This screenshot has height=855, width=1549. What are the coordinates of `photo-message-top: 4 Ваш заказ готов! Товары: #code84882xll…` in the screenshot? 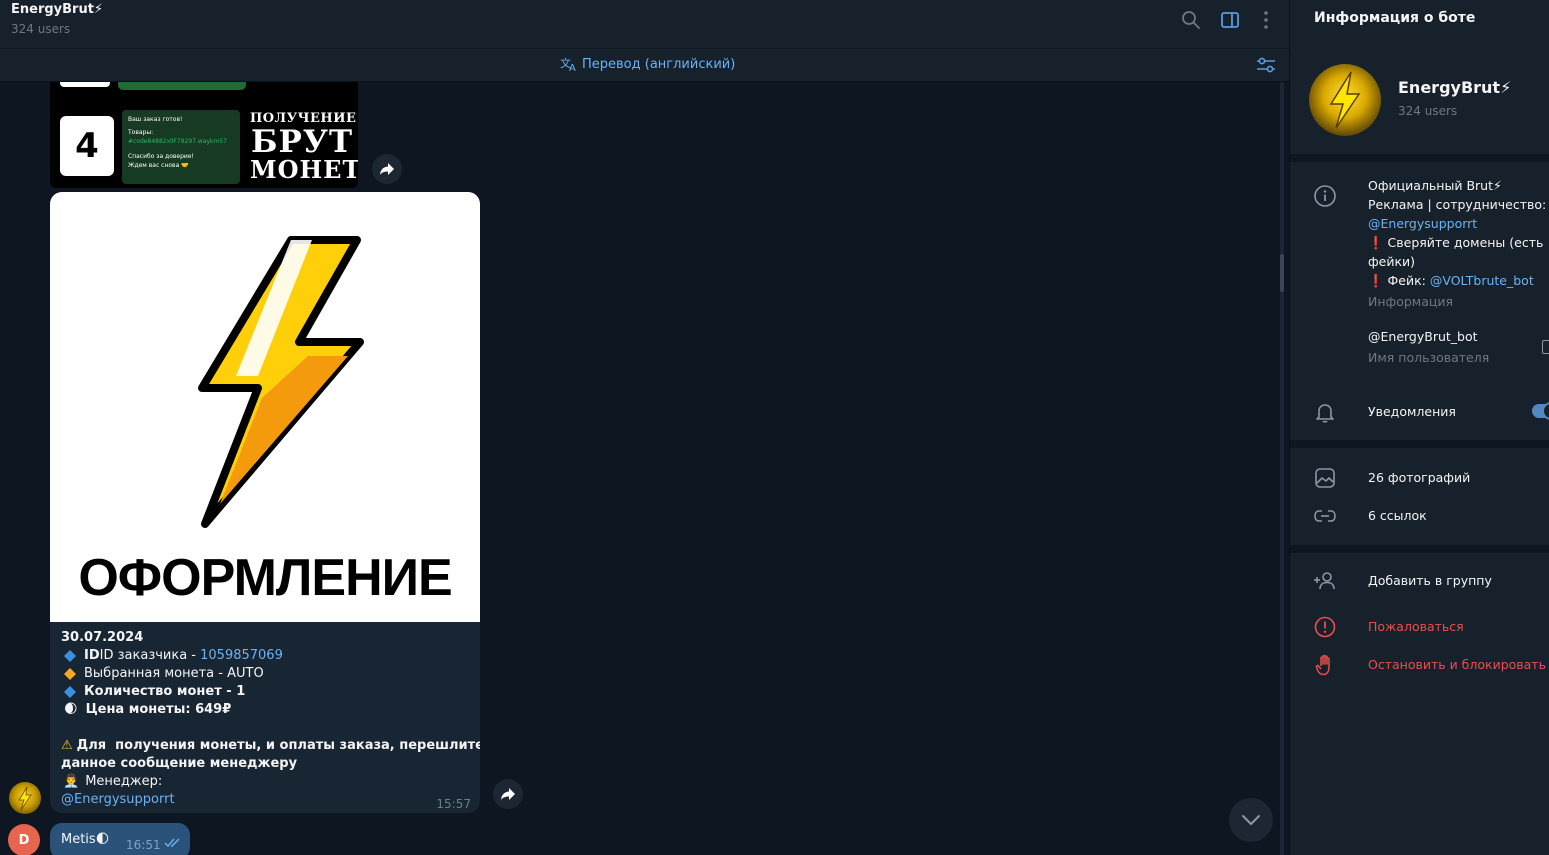 It's located at (204, 135).